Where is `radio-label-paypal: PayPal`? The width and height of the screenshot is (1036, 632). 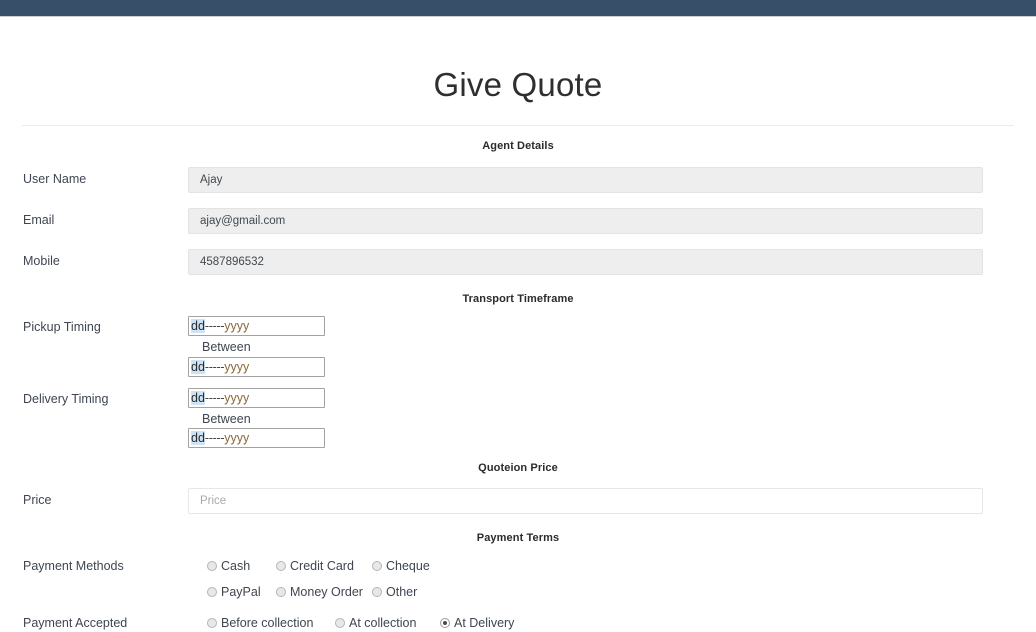 radio-label-paypal: PayPal is located at coordinates (241, 592).